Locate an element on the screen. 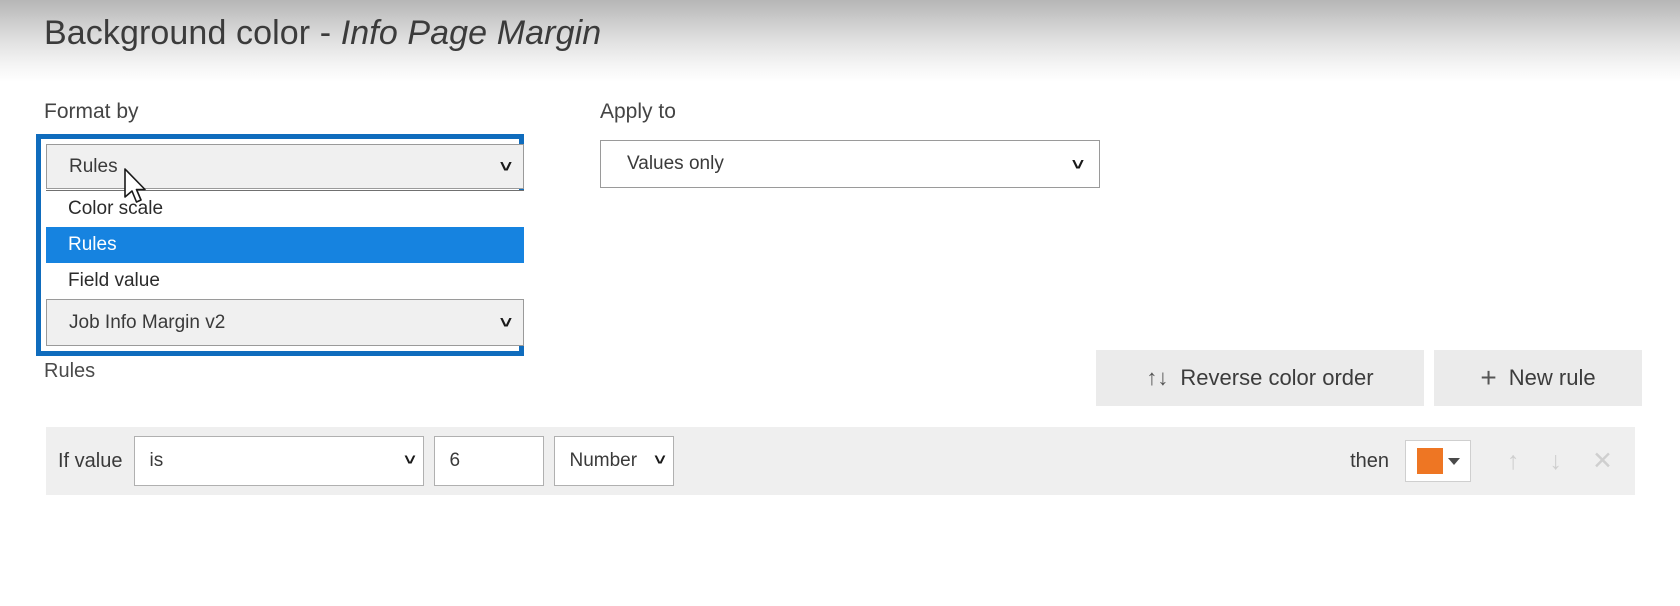 The height and width of the screenshot is (606, 1680). page-title: Background color - Info Page Margin is located at coordinates (322, 33).